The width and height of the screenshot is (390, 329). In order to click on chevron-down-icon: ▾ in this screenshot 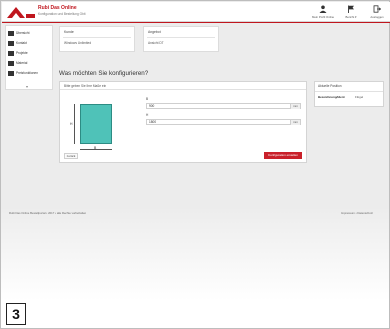, I will do `click(27, 86)`.